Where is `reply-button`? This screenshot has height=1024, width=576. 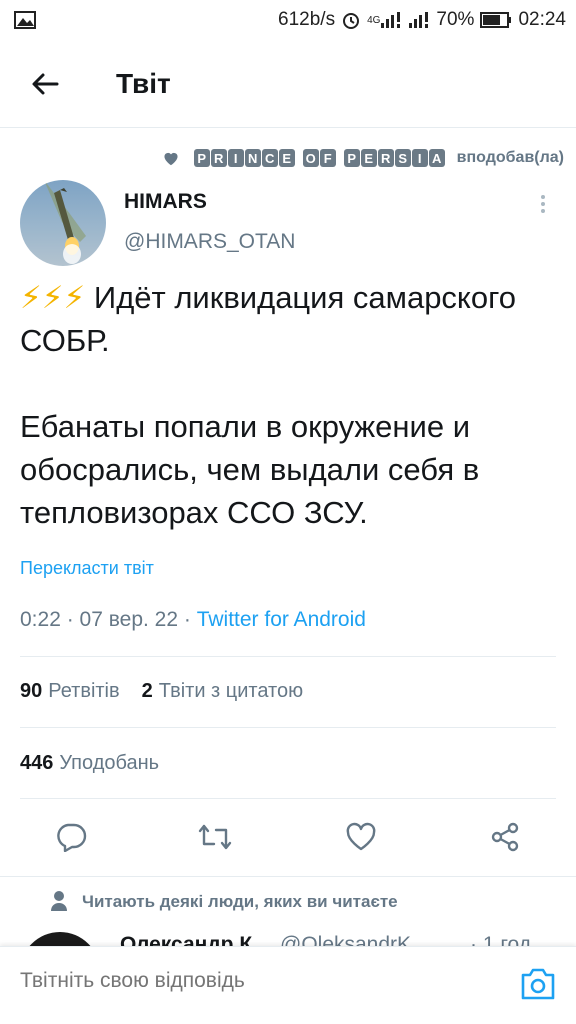
reply-button is located at coordinates (71, 837).